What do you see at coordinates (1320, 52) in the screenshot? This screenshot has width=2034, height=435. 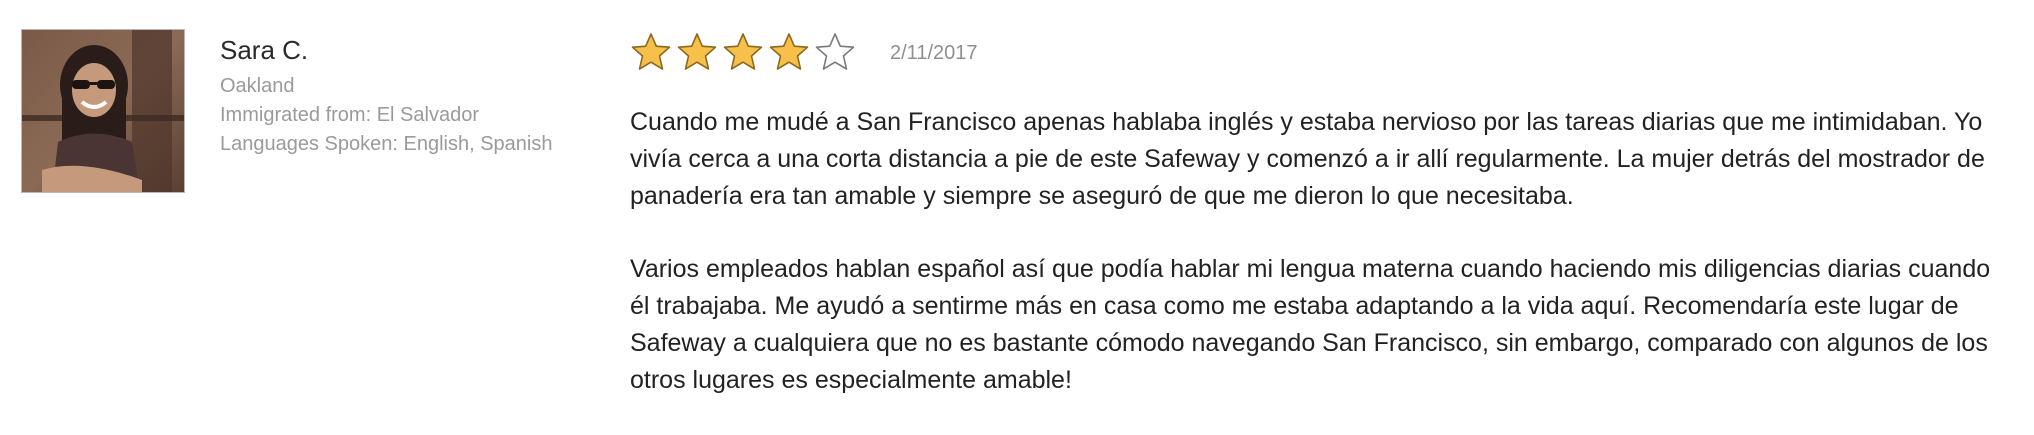 I see `rating-row: 2/11/2017` at bounding box center [1320, 52].